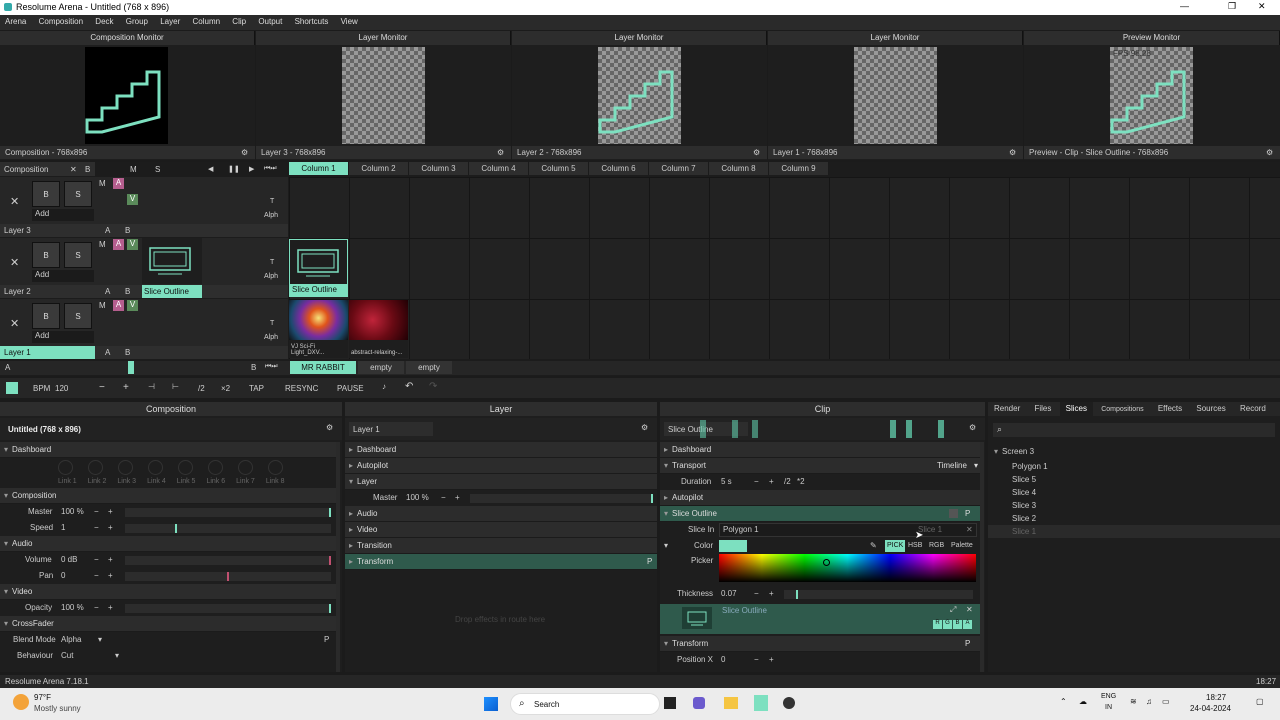  Describe the element at coordinates (761, 703) in the screenshot. I see `resolume-icon` at that location.